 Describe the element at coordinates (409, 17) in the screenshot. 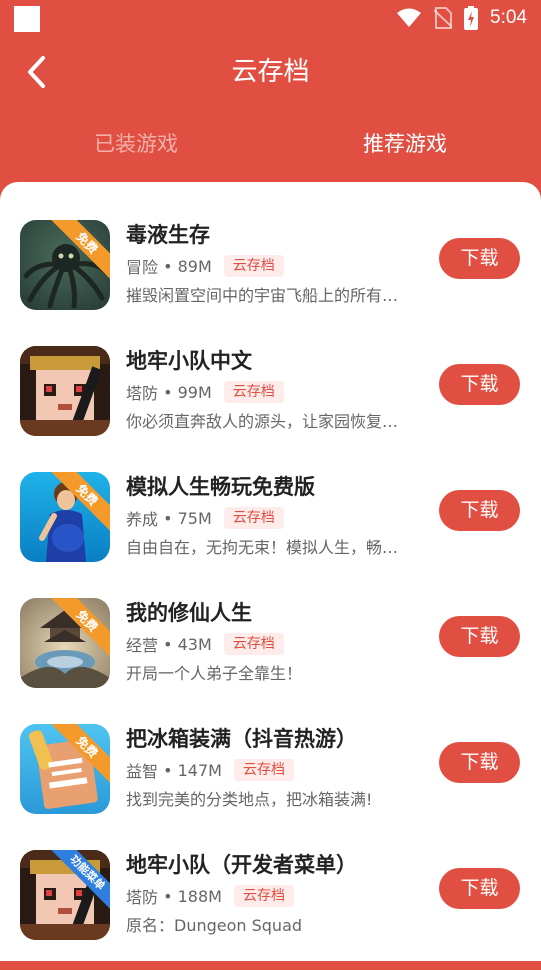

I see `wifi-icon` at that location.